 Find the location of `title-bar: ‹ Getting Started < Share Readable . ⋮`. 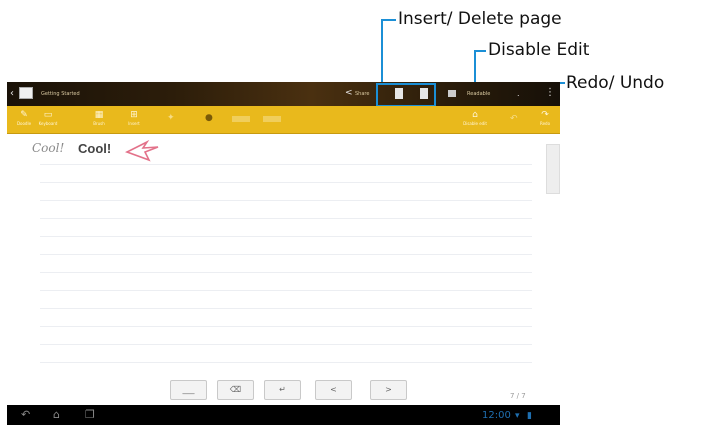

title-bar: ‹ Getting Started < Share Readable . ⋮ is located at coordinates (283, 94).